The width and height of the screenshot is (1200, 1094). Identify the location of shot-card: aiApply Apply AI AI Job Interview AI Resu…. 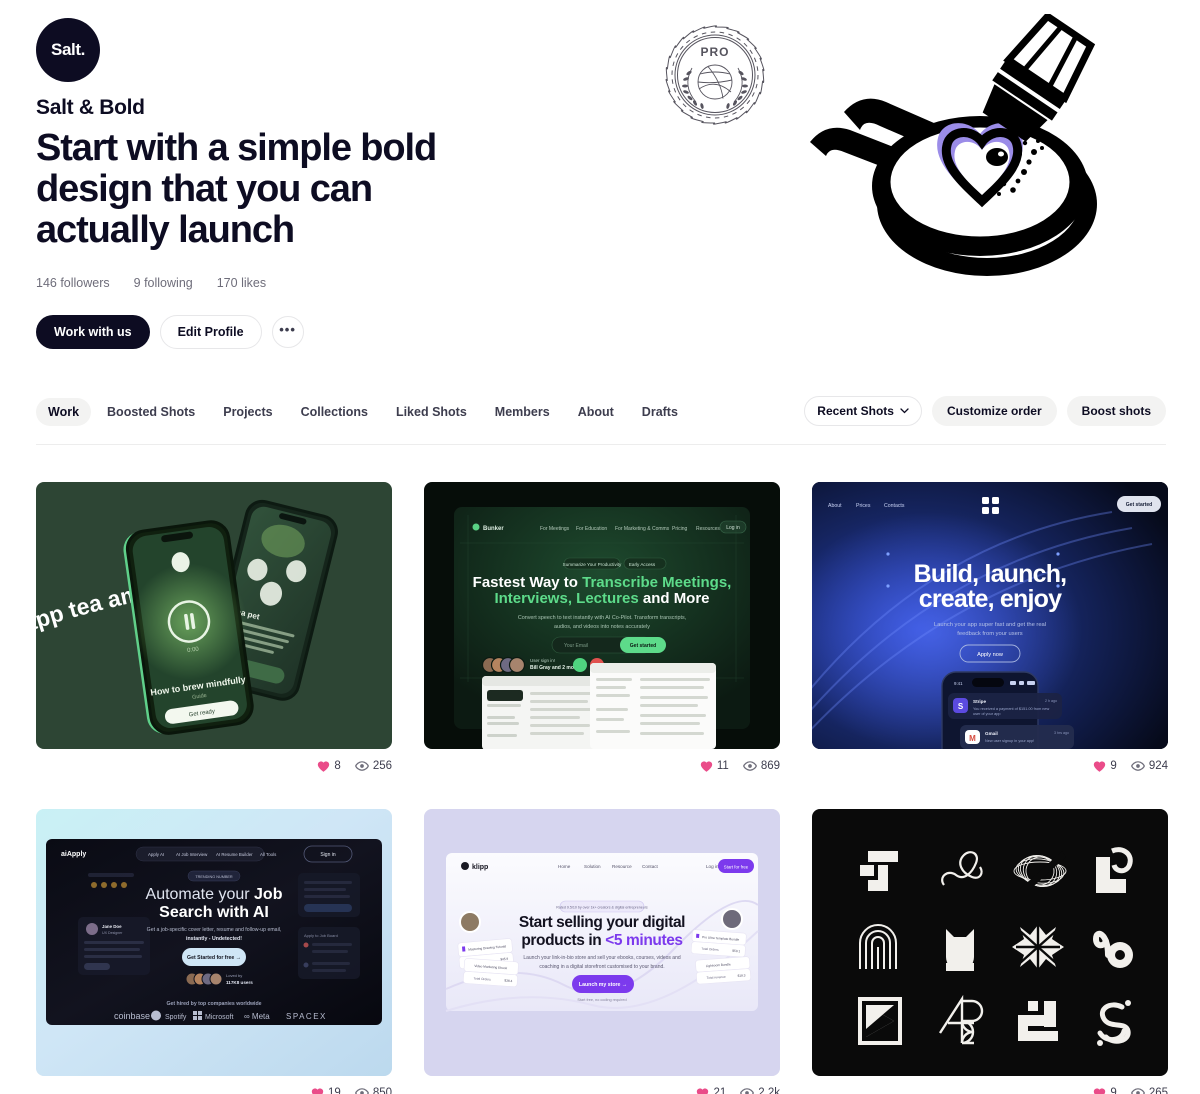
(214, 951).